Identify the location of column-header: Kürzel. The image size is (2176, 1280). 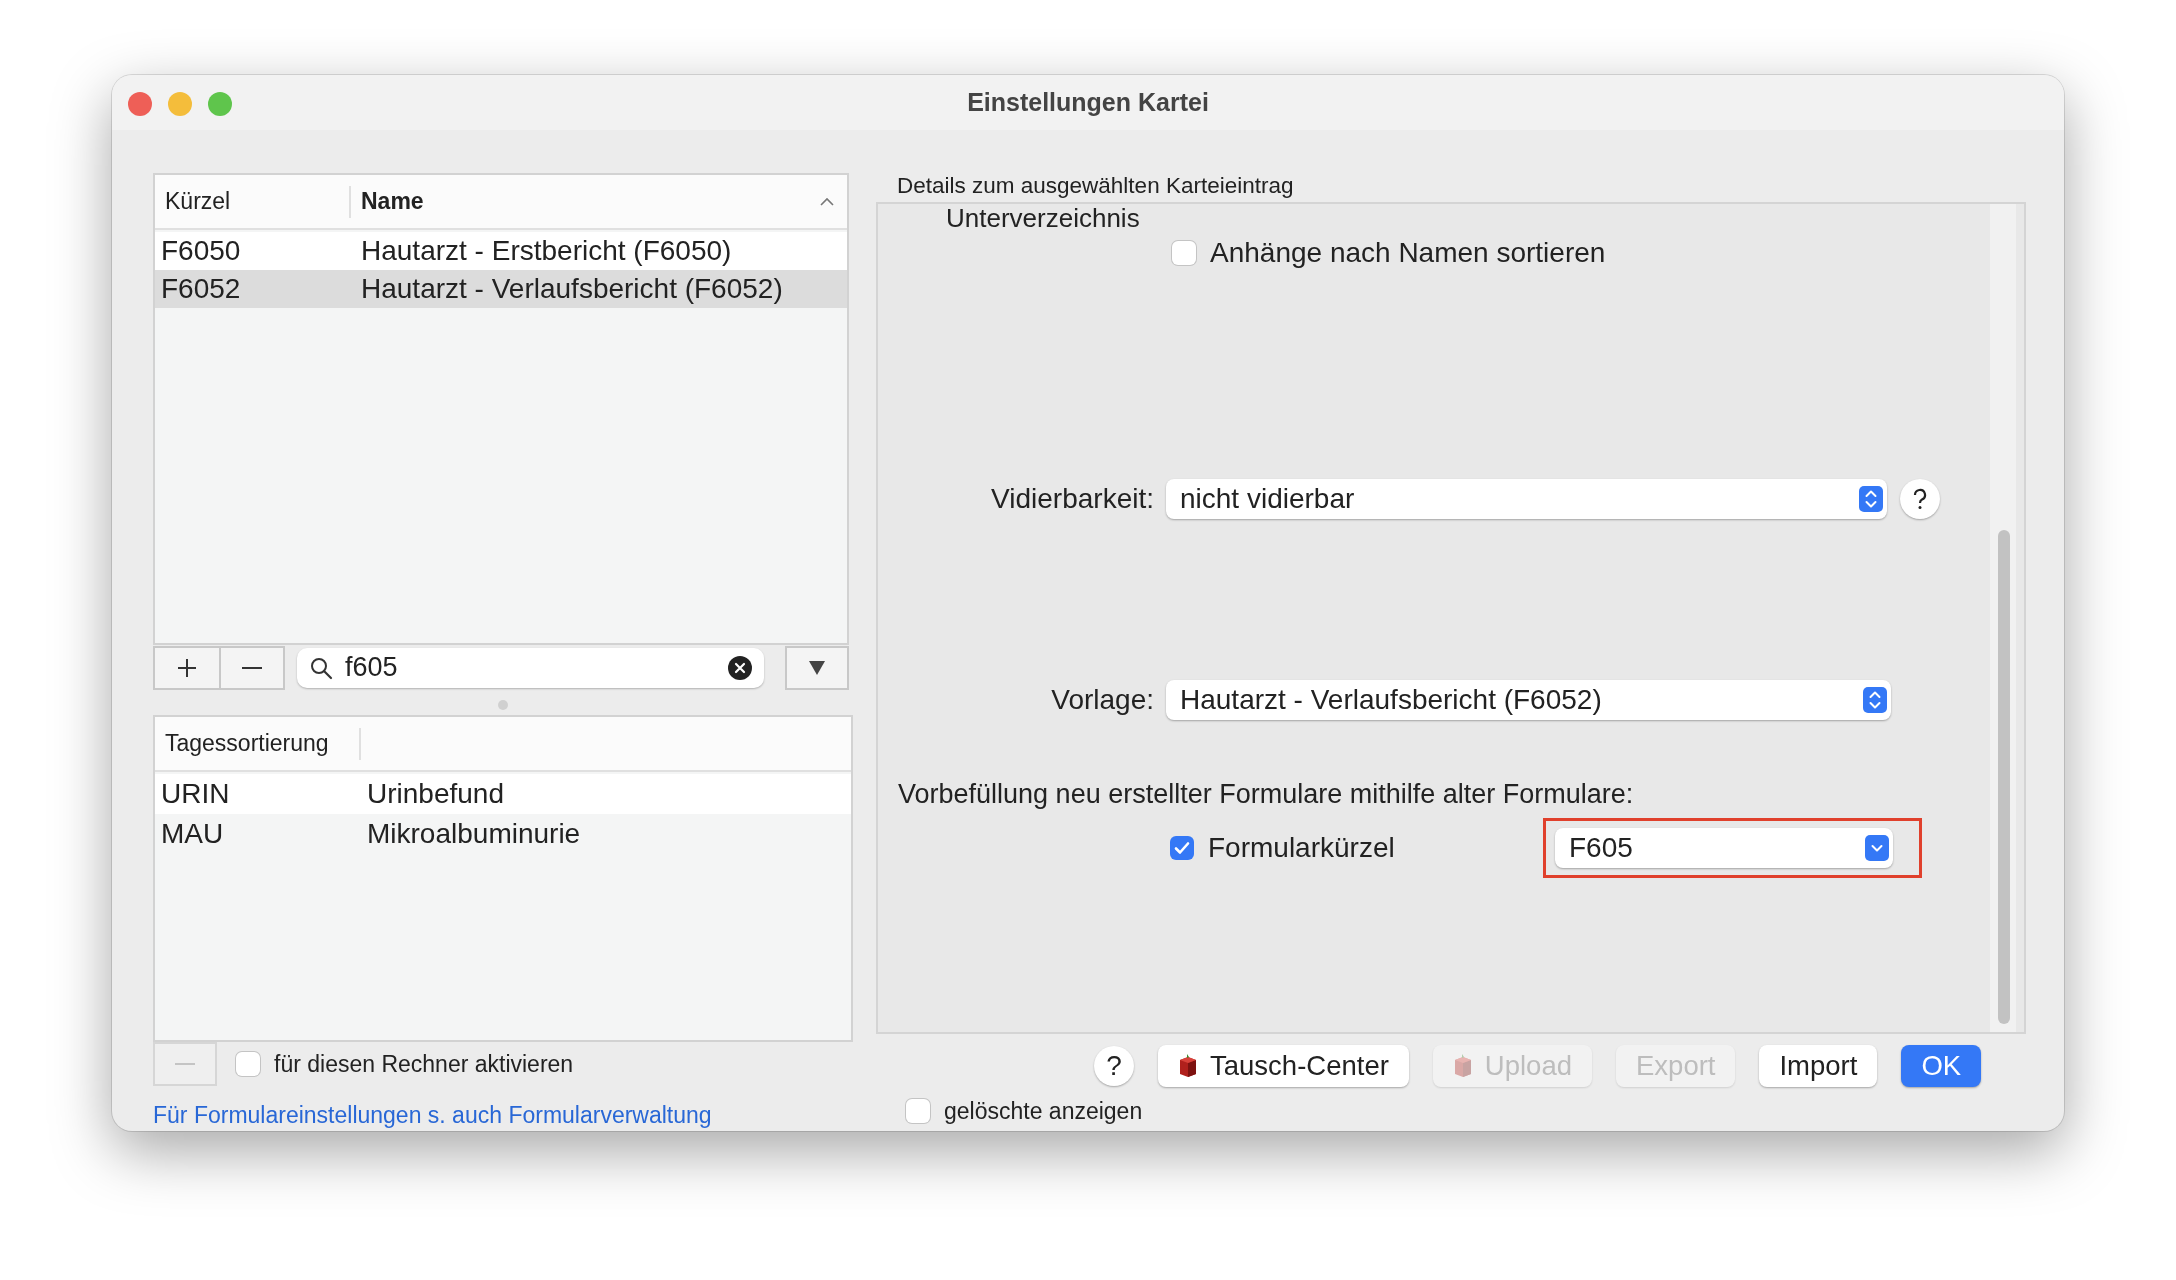
(253, 201).